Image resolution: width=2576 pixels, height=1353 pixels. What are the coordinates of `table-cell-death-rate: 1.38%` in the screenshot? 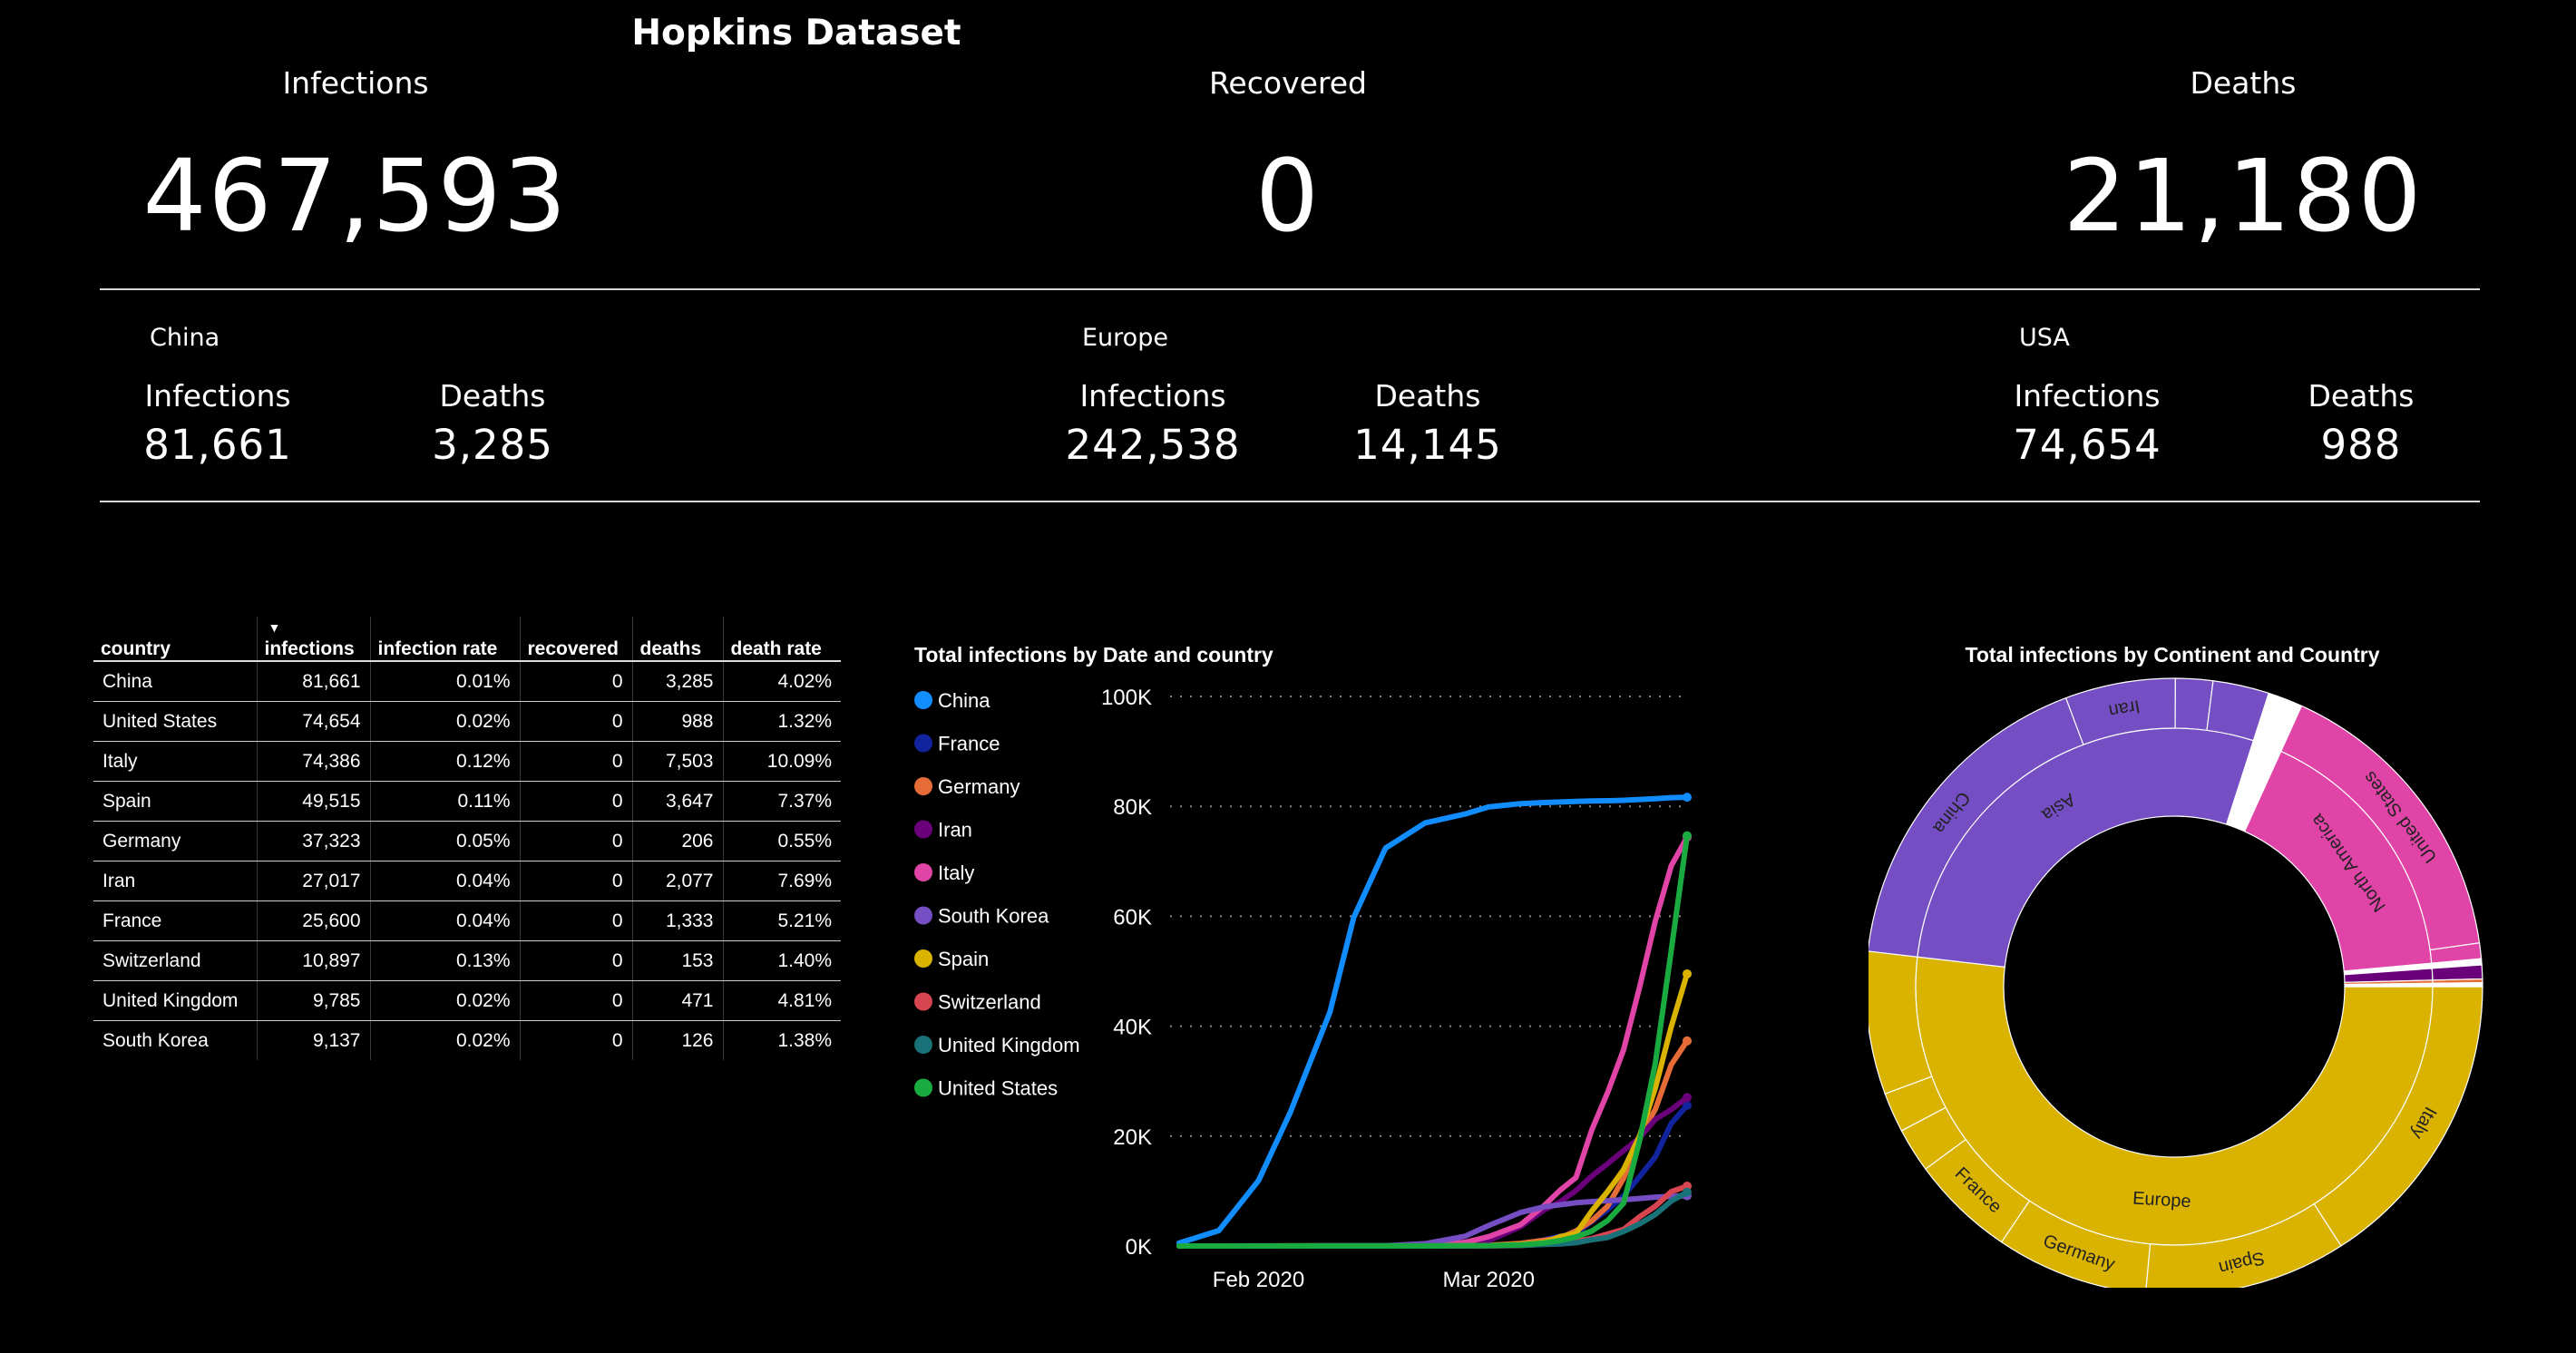 It's located at (781, 1040).